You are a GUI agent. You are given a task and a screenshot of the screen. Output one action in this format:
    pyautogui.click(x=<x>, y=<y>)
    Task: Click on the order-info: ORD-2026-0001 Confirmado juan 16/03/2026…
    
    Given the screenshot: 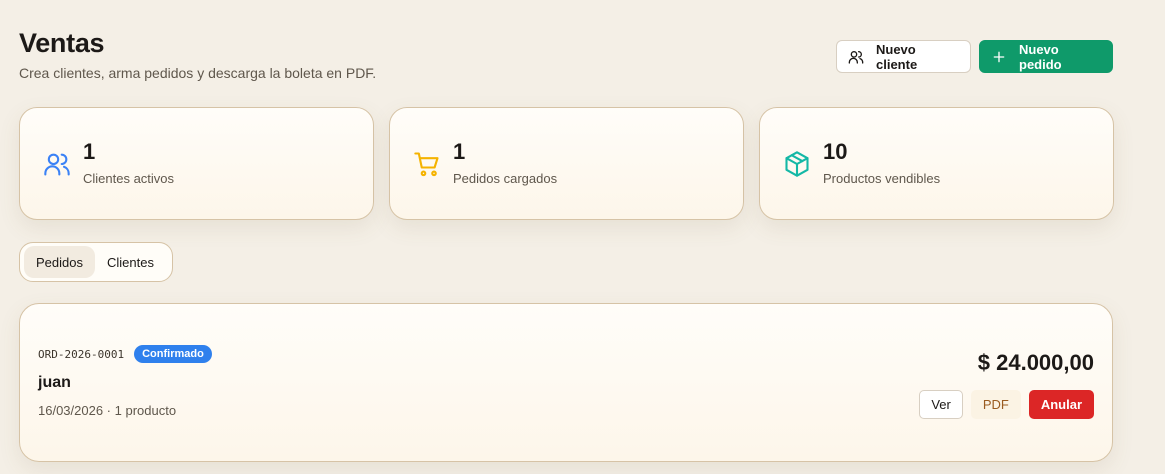 What is the action you would take?
    pyautogui.click(x=125, y=381)
    